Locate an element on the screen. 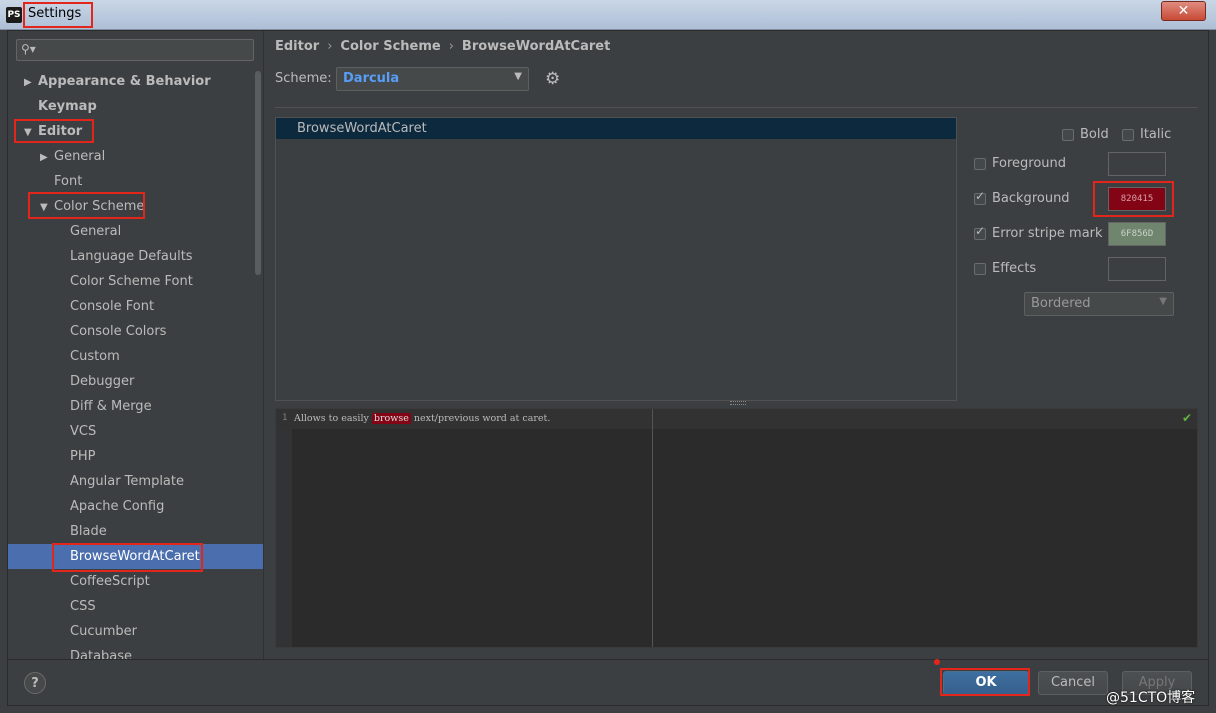 The width and height of the screenshot is (1216, 713). tree-item-label: BrowseWordAtCaret is located at coordinates (135, 556).